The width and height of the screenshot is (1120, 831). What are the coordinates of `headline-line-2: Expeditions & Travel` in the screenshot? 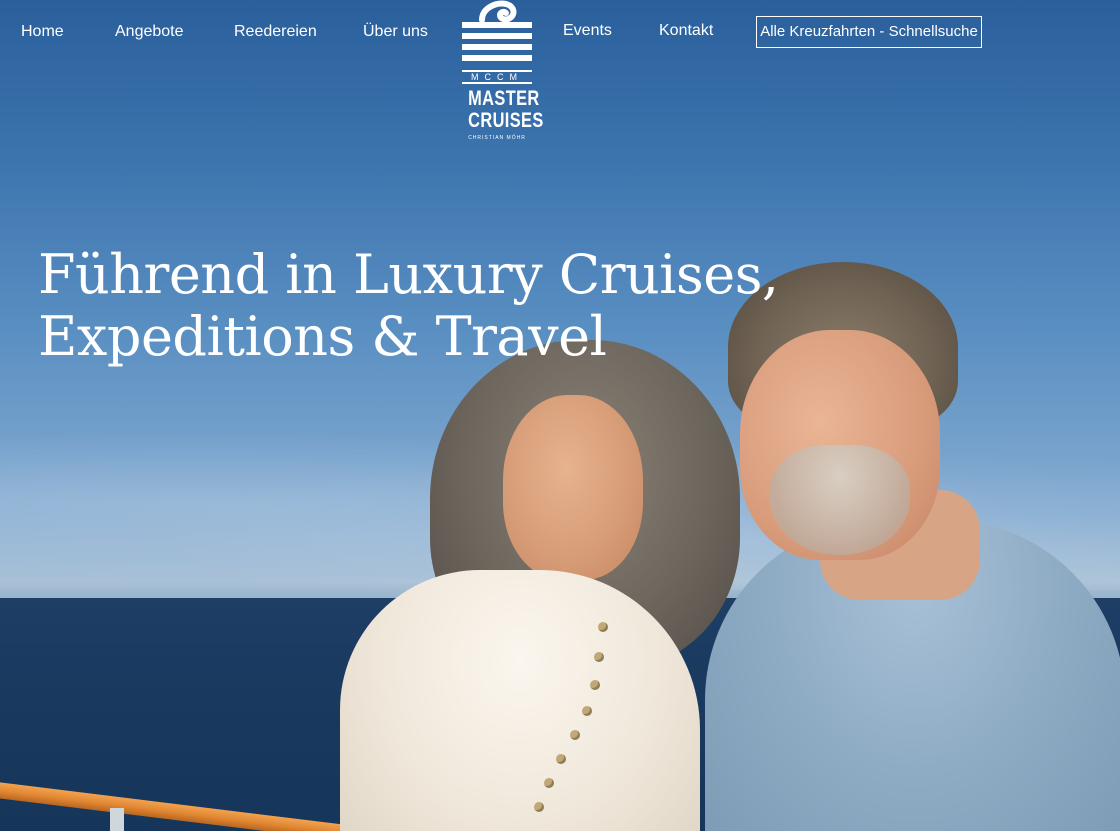 It's located at (322, 336).